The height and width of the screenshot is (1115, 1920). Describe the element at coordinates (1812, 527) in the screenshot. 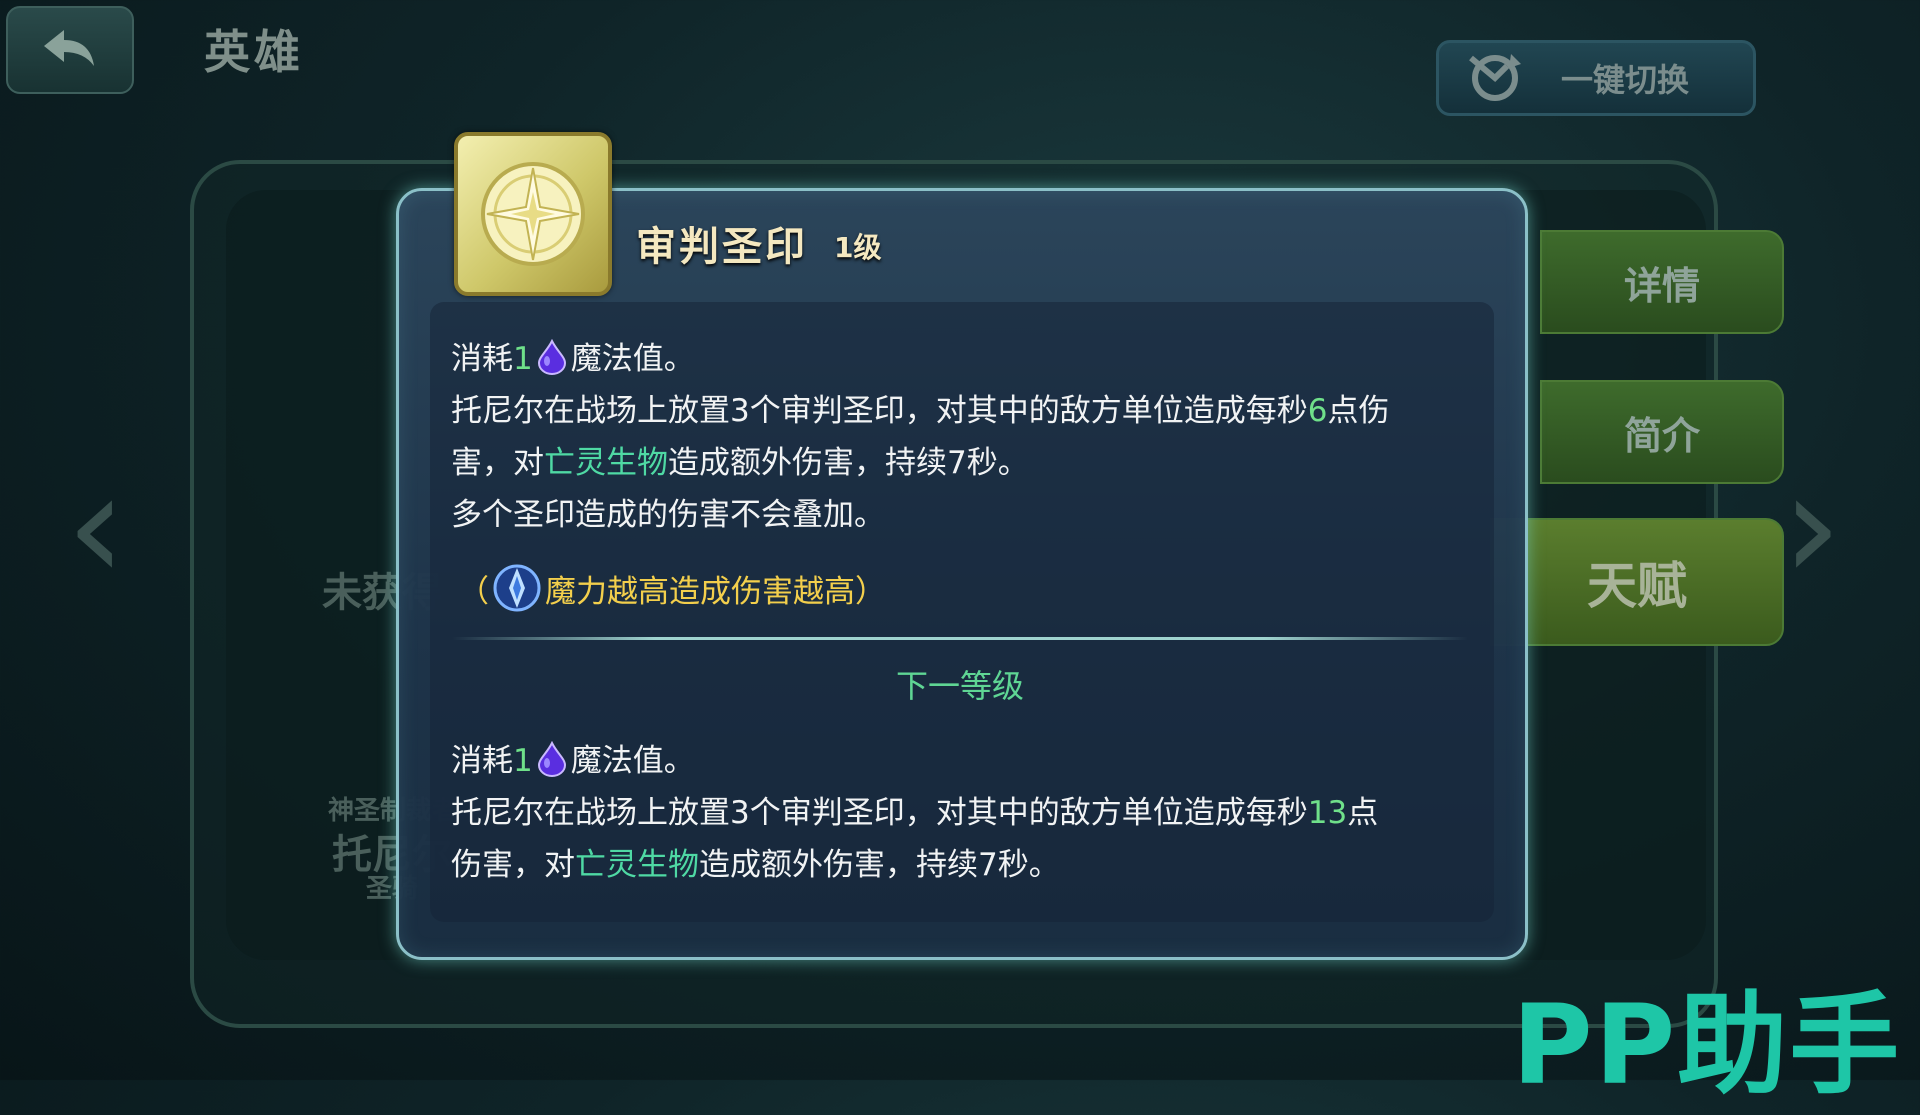

I see `next-hero-arrow: ›` at that location.